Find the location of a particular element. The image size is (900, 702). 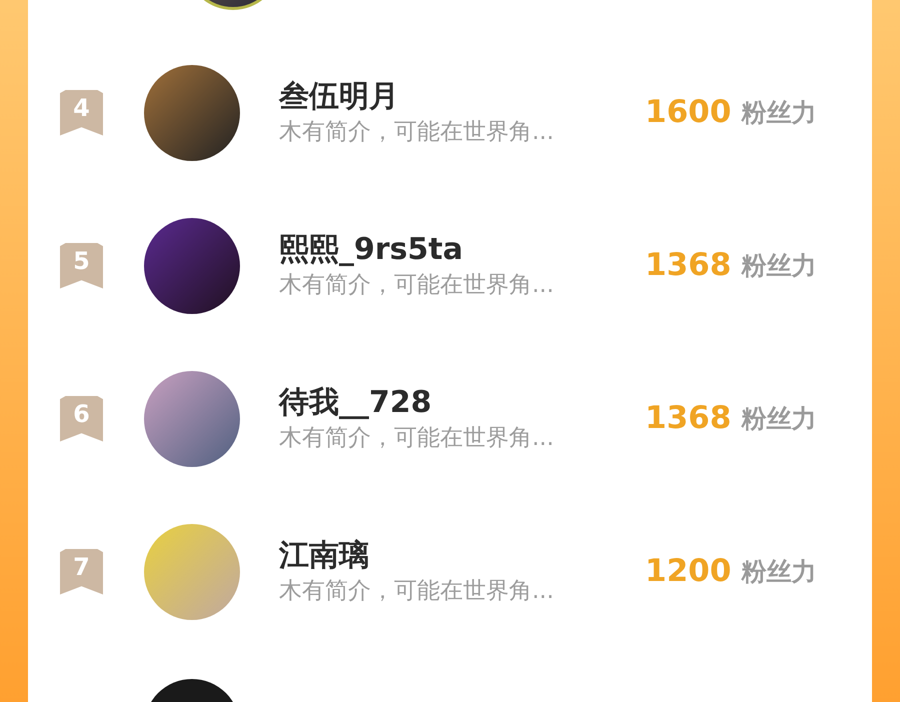

rank-badge: 6 is located at coordinates (81, 419).